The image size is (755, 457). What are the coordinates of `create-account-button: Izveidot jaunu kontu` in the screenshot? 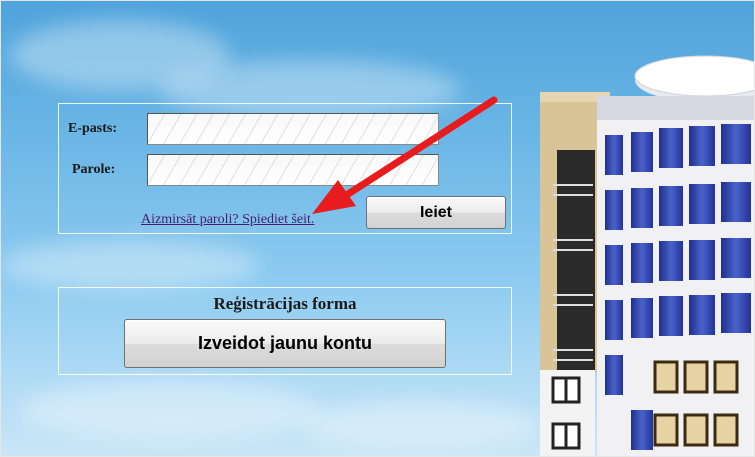 It's located at (285, 343).